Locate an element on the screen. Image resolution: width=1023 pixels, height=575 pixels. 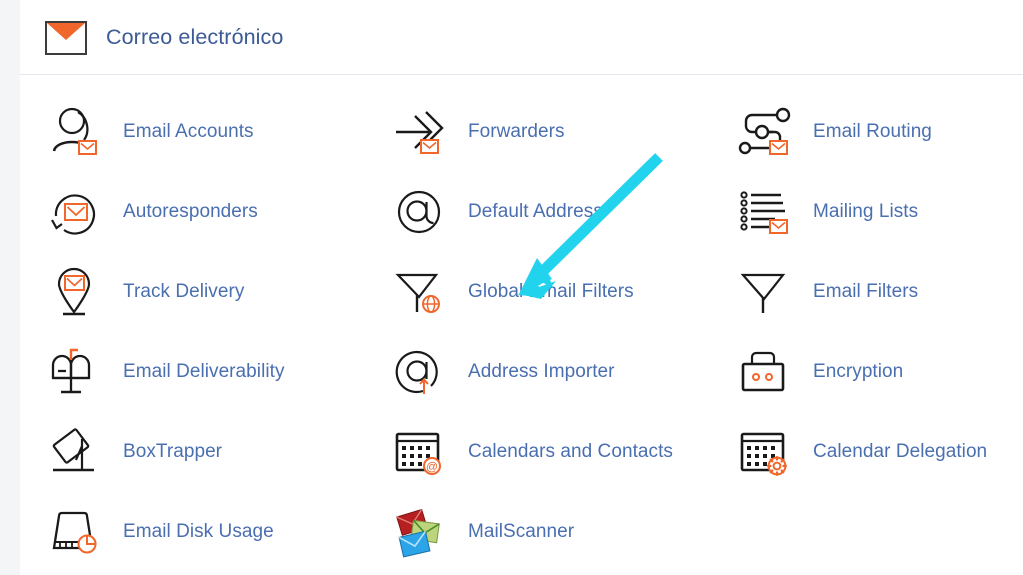
tool-mailscanner: MailScanner is located at coordinates (562, 532).